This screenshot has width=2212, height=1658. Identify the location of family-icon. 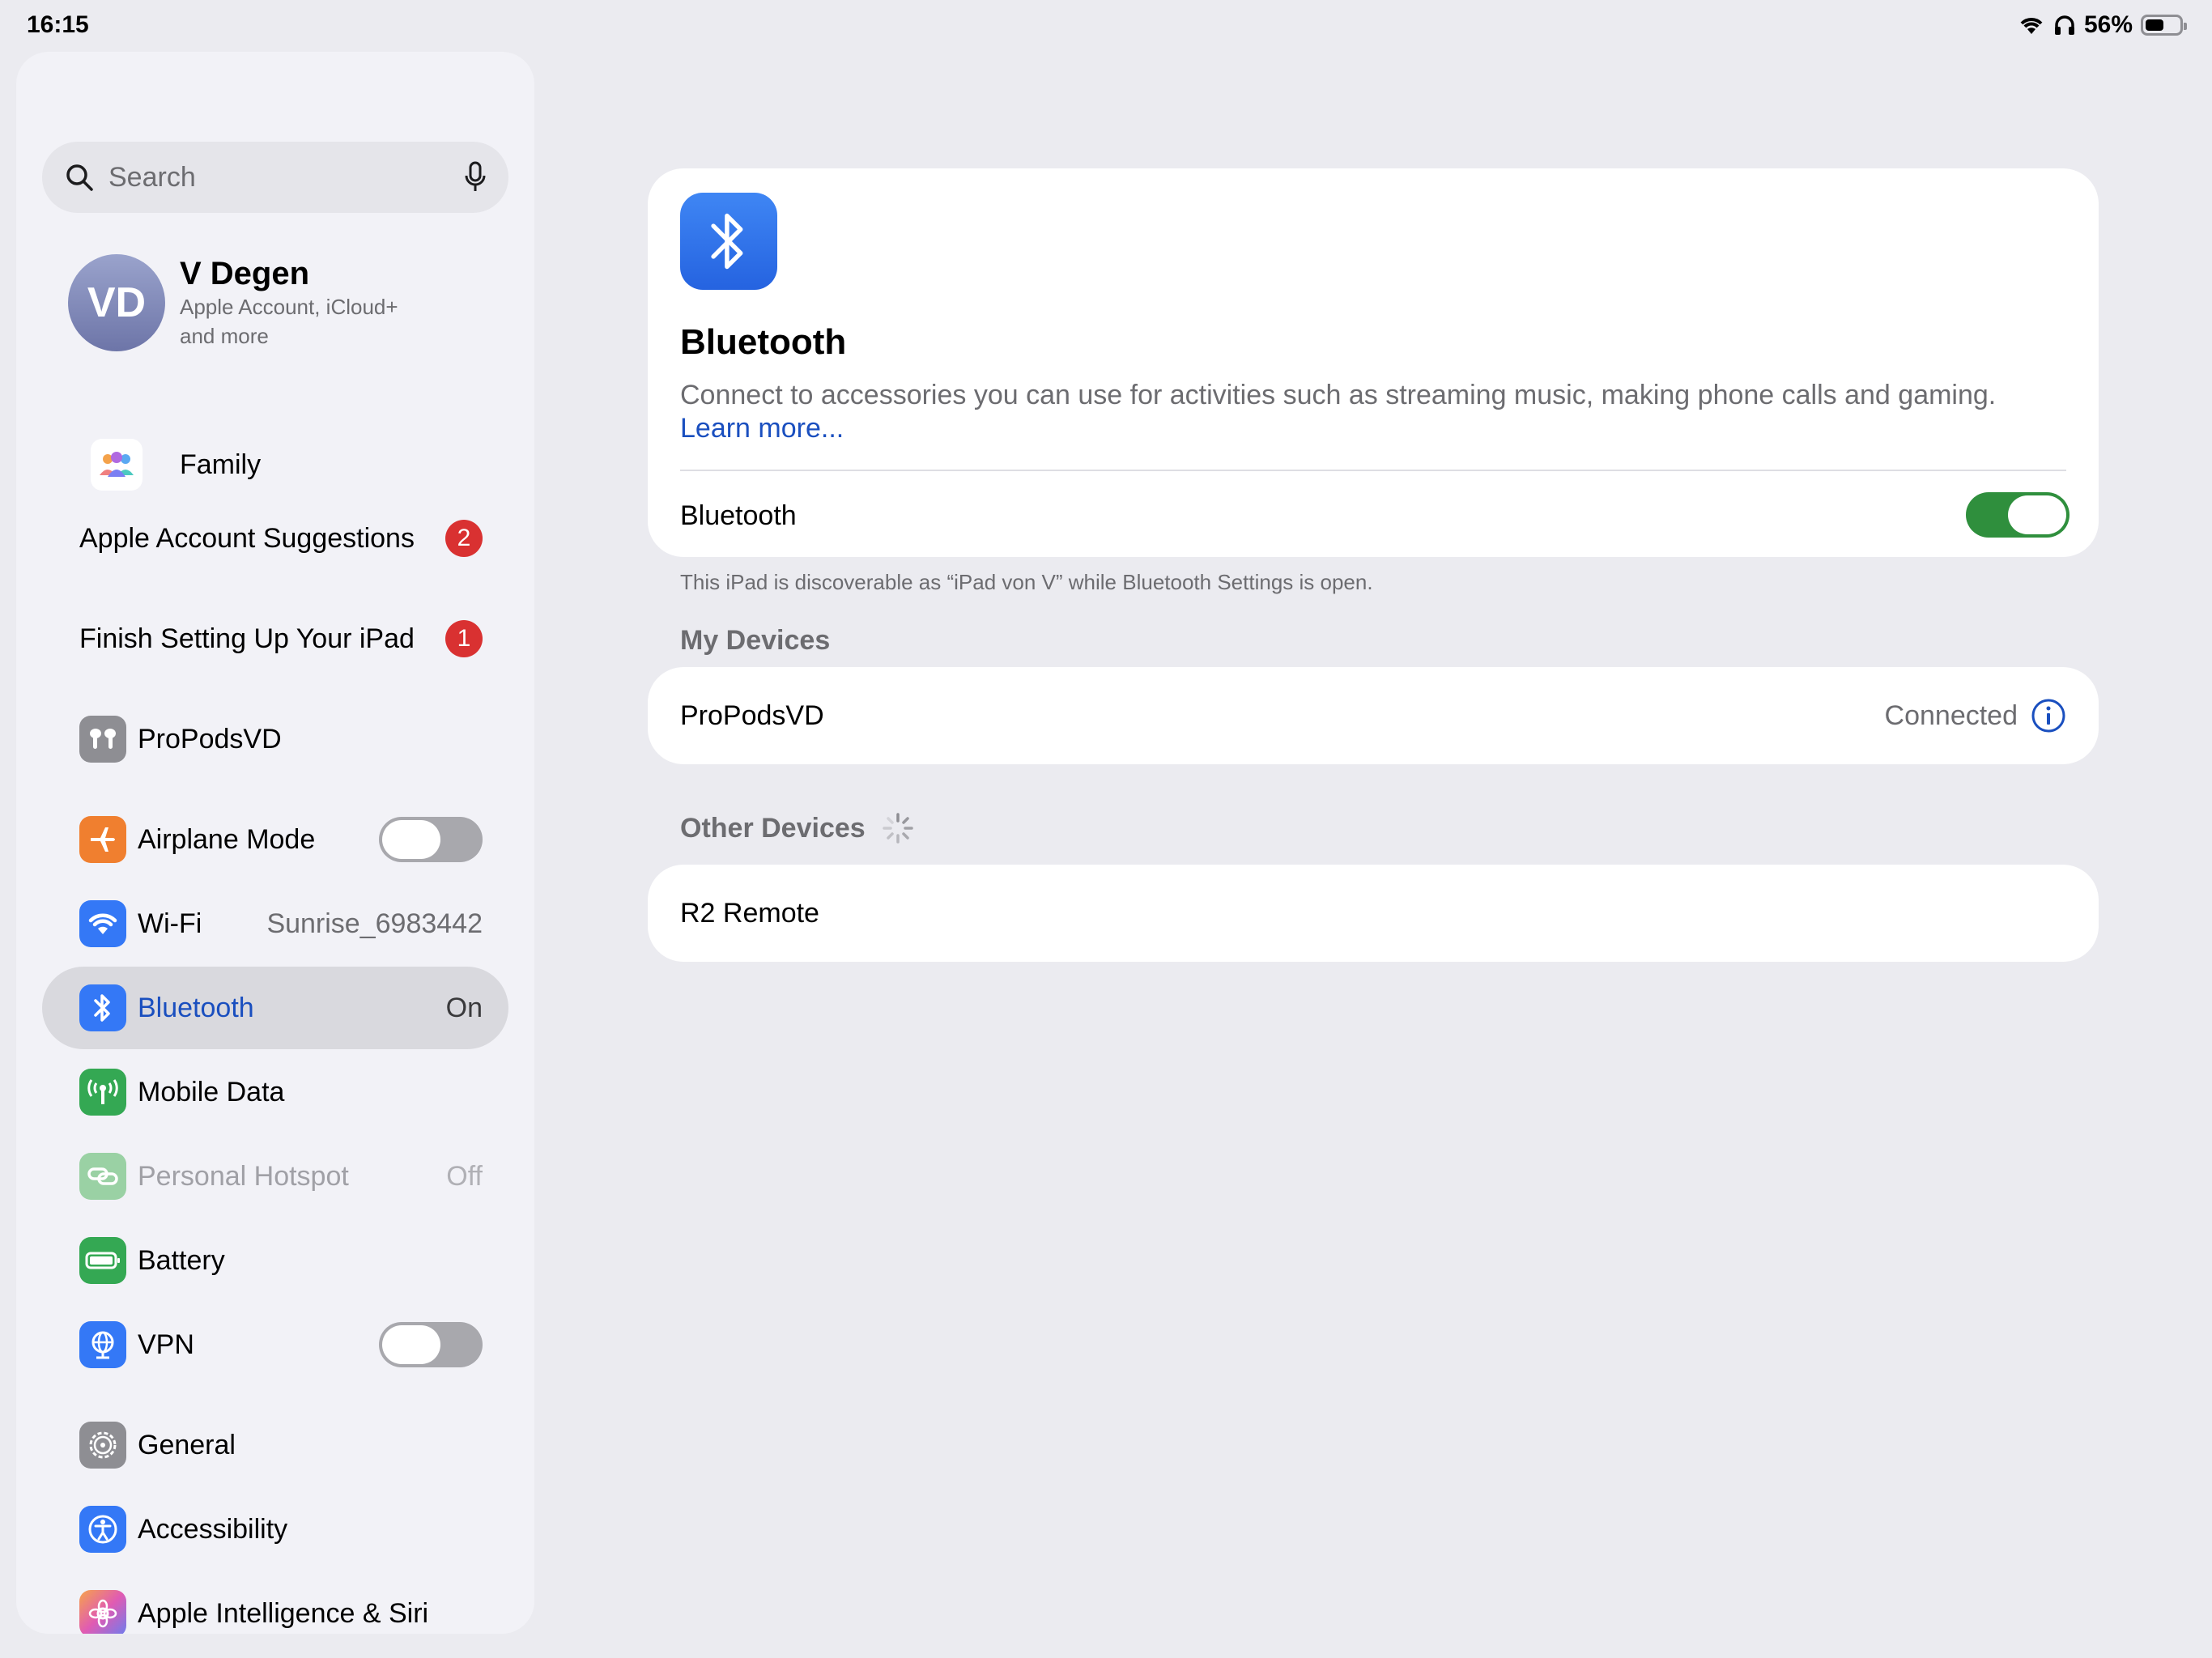
(117, 465).